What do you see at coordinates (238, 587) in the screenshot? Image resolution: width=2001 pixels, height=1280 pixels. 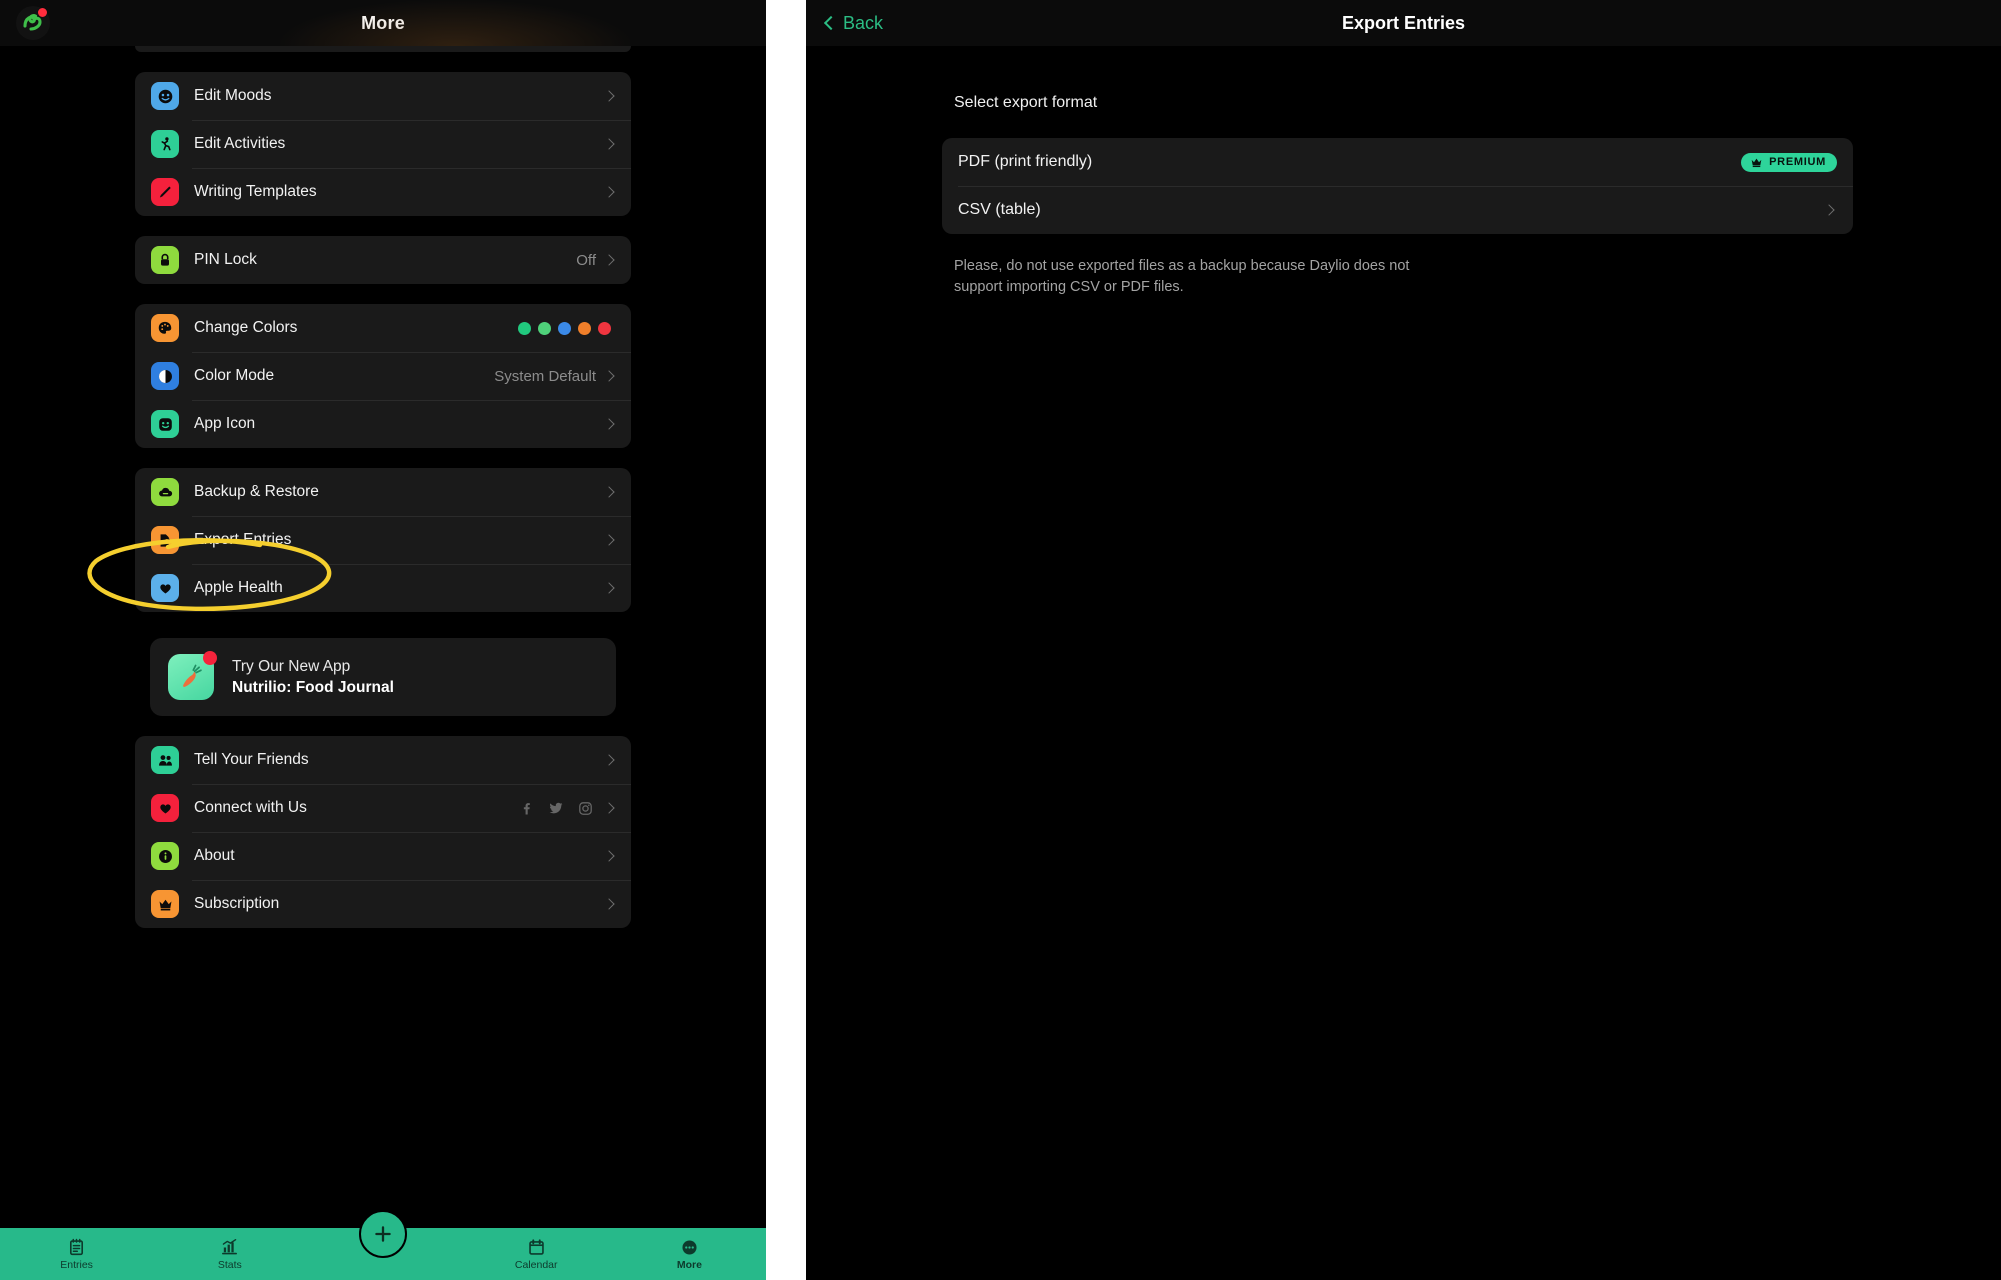 I see `row-label: Apple Health` at bounding box center [238, 587].